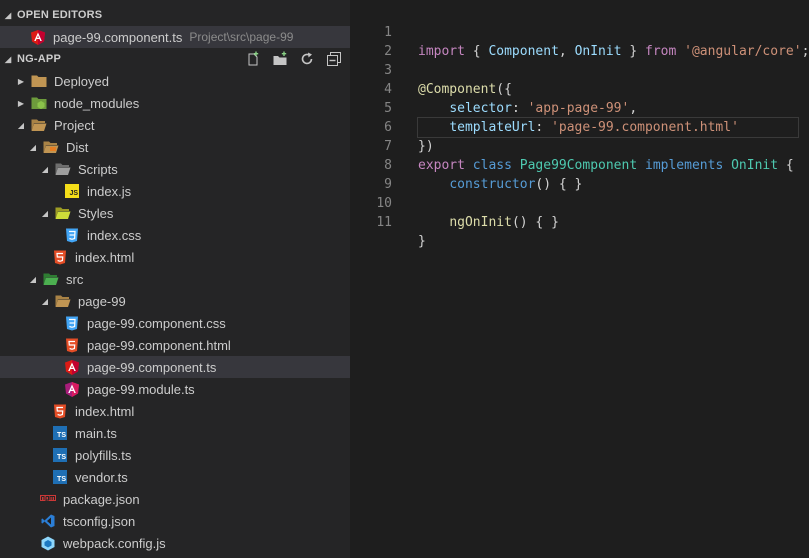 The width and height of the screenshot is (809, 558). I want to click on code-line: 4 selector: 'app-page-99',, so click(579, 88).